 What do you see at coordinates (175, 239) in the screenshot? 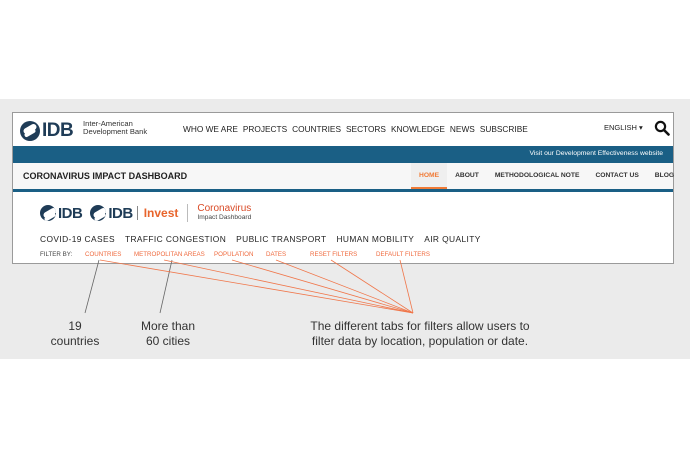
I see `tab-traffic-congestion: TRAFFIC CONGESTION` at bounding box center [175, 239].